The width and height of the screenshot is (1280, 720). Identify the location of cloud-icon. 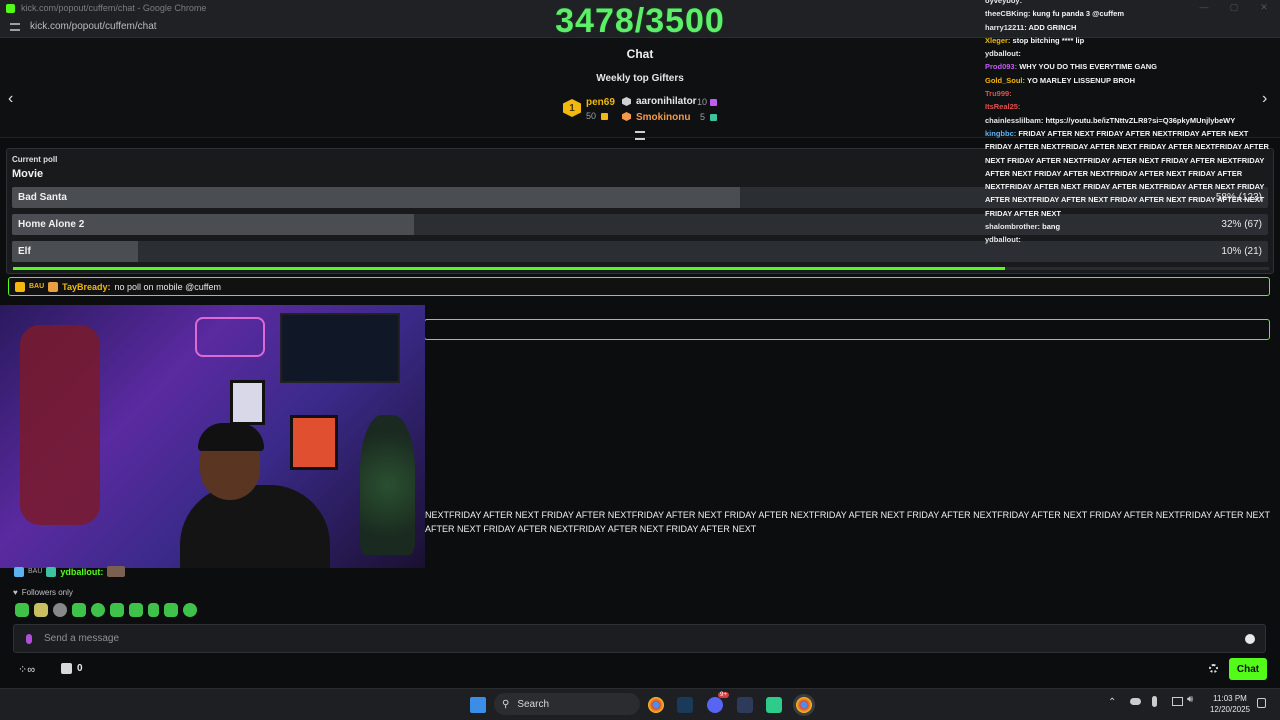
(1135, 701).